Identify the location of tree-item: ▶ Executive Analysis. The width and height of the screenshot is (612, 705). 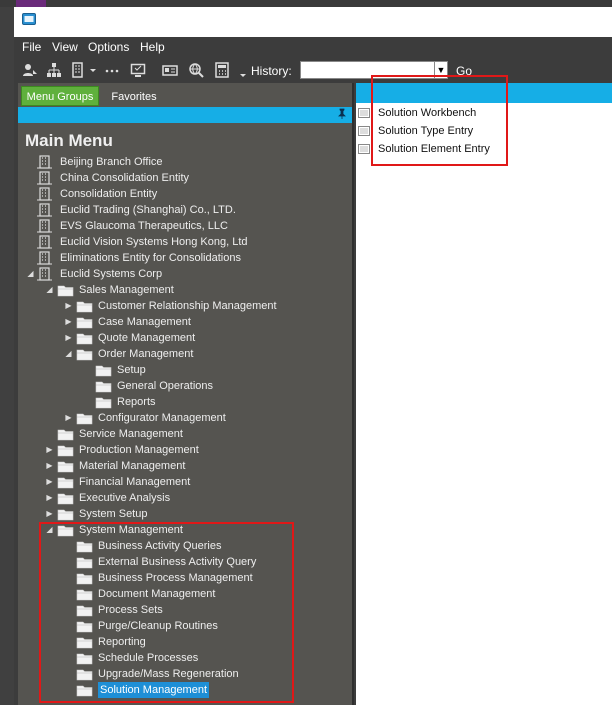
(183, 498).